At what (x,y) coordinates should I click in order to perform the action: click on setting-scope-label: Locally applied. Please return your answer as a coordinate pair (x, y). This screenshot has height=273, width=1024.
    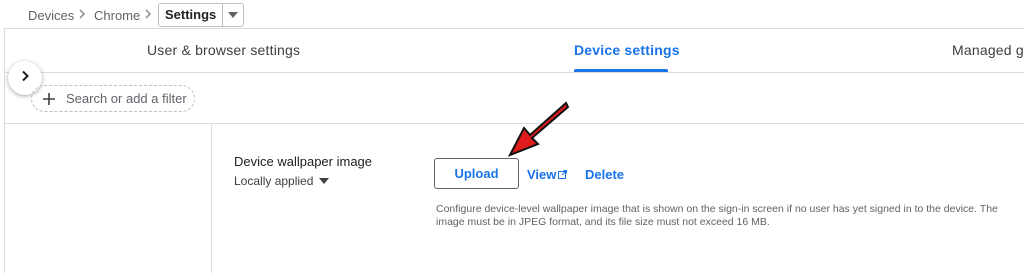
    Looking at the image, I should click on (274, 181).